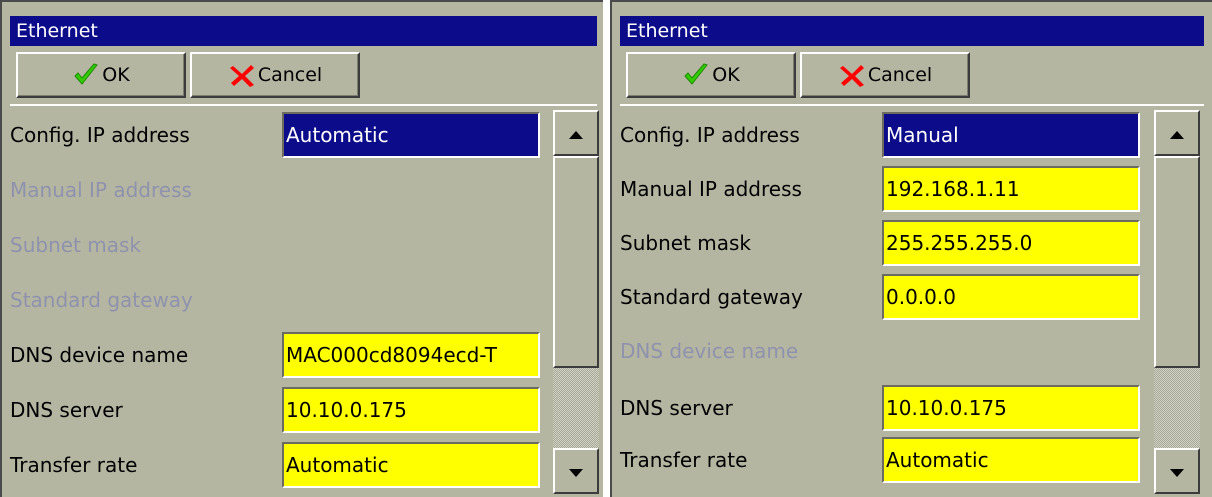  Describe the element at coordinates (411, 135) in the screenshot. I see `config-ip-field: Automatic` at that location.